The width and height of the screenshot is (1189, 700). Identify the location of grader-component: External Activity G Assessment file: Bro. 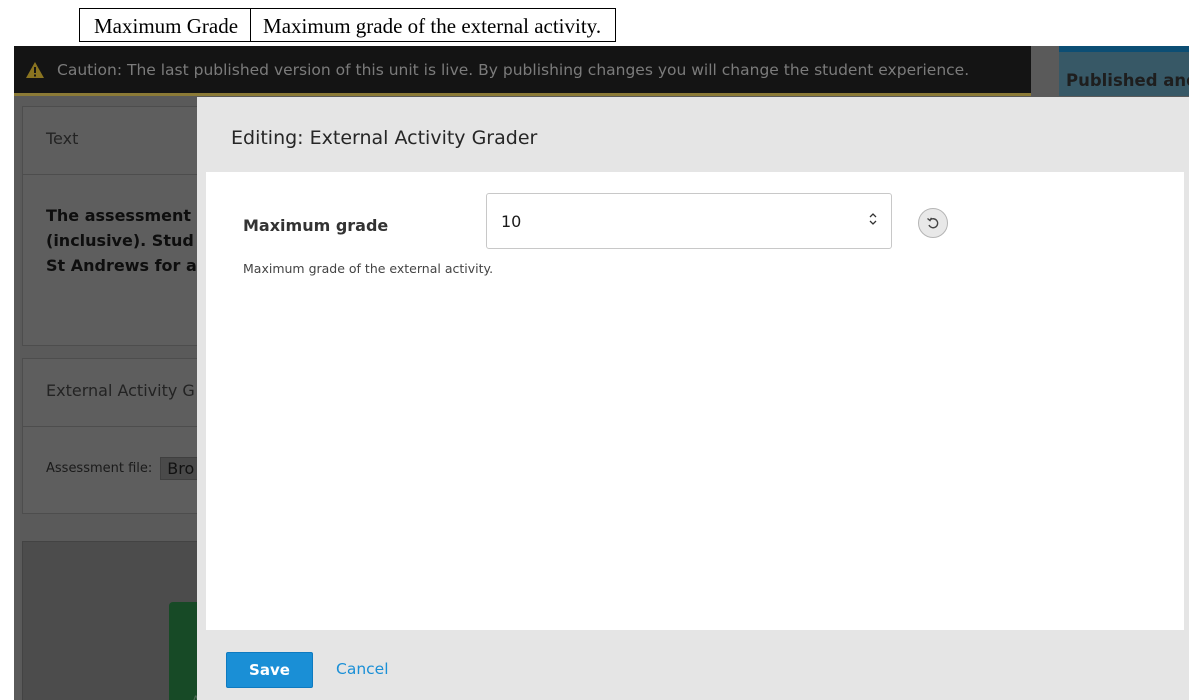
(122, 436).